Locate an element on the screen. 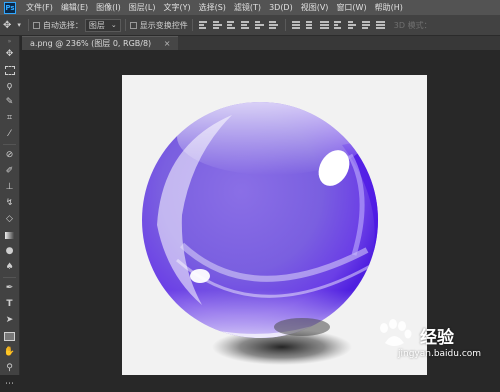 This screenshot has width=500, height=392. auto-select-checkbox is located at coordinates (36, 25).